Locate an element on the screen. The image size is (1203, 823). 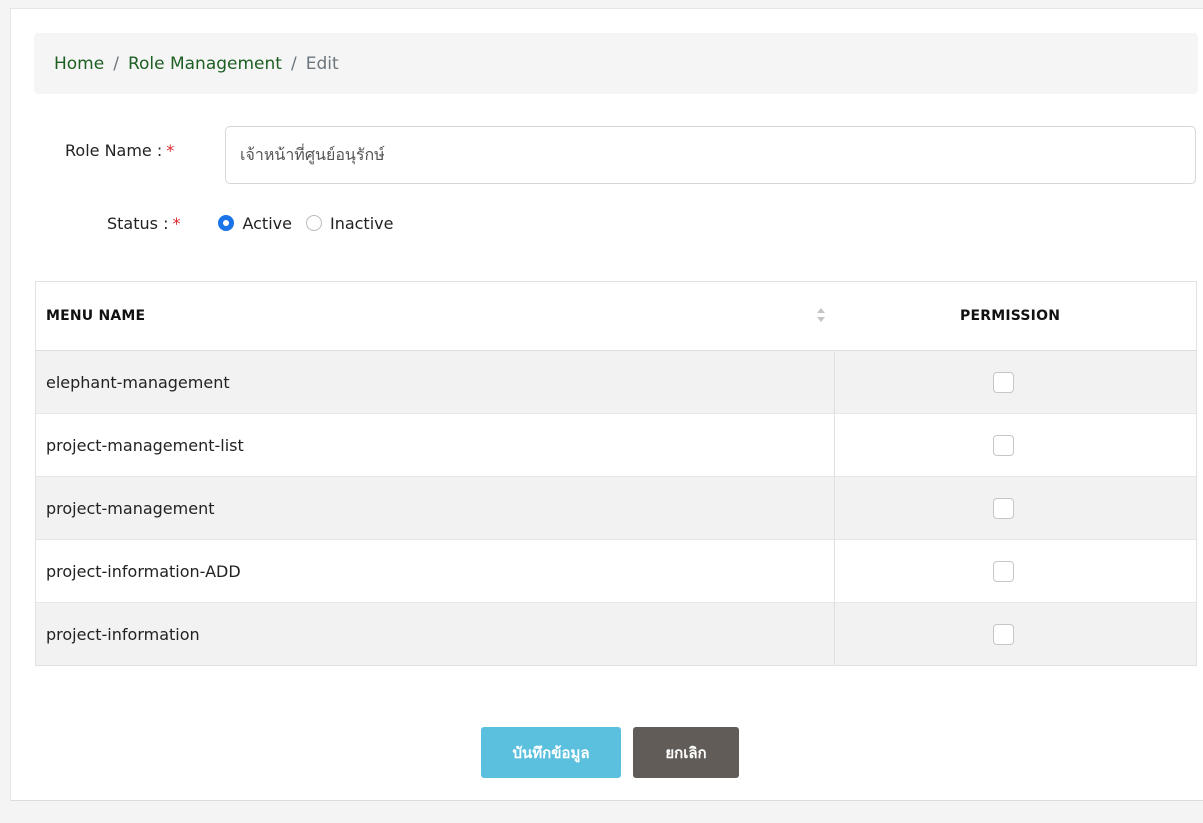
menu-name-cell: project-management is located at coordinates (130, 508).